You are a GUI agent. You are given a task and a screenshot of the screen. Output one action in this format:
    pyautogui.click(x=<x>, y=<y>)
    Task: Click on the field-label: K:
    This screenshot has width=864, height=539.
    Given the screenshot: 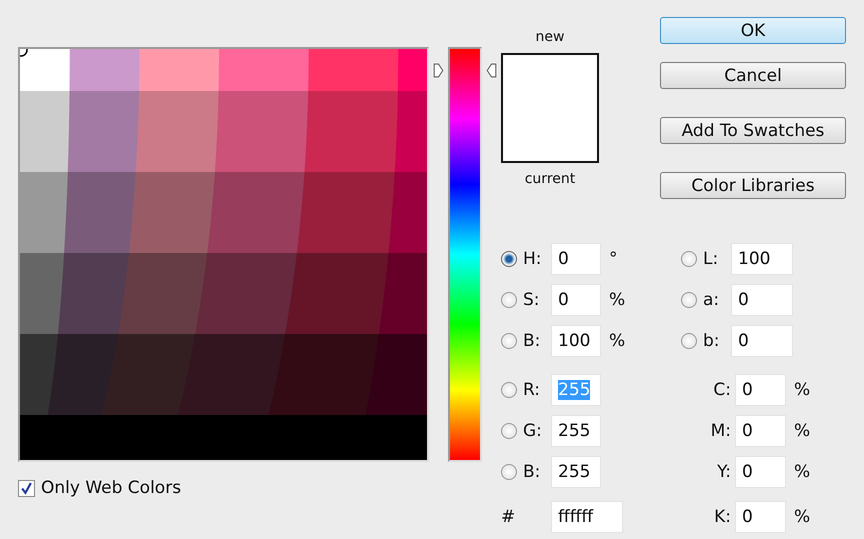 What is the action you would take?
    pyautogui.click(x=722, y=517)
    